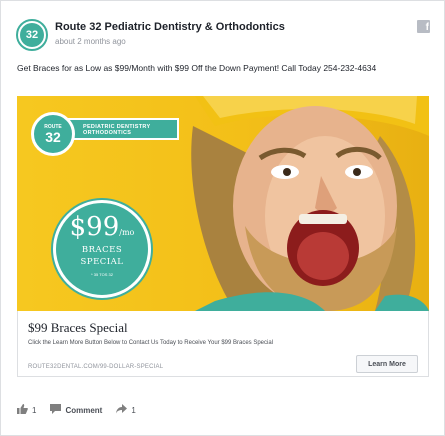 Image resolution: width=445 pixels, height=436 pixels. I want to click on price-badge: $99/mo BRACES SPECIAL * 35 TOS 32, so click(102, 249).